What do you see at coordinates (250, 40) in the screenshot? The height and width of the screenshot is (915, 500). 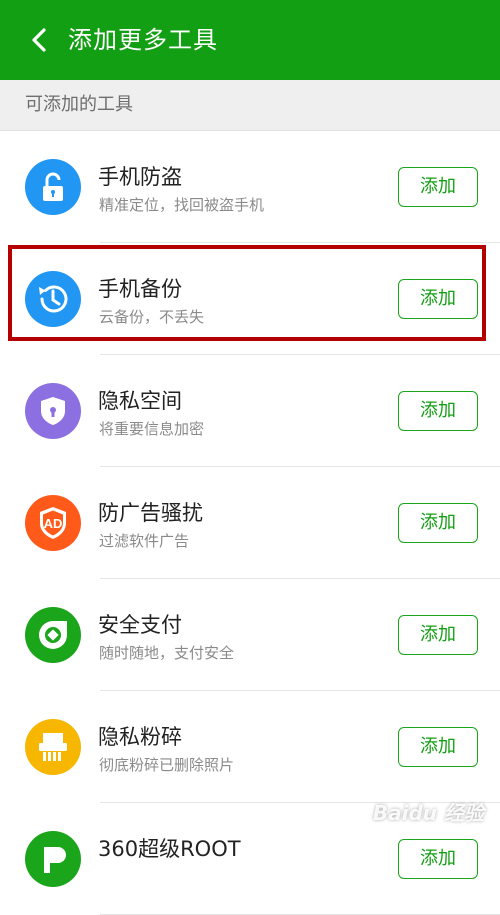 I see `app-header: 添加更多工具` at bounding box center [250, 40].